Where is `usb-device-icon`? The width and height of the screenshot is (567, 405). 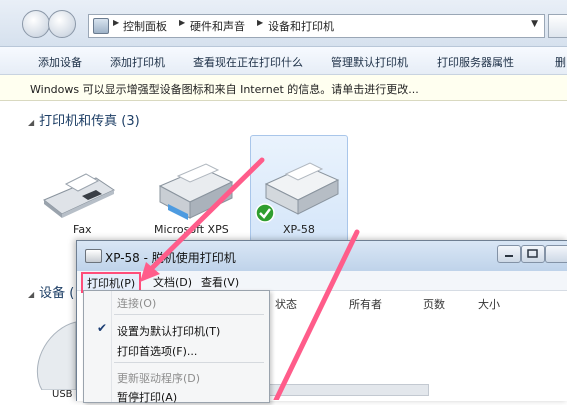
usb-device-icon is located at coordinates (56, 356).